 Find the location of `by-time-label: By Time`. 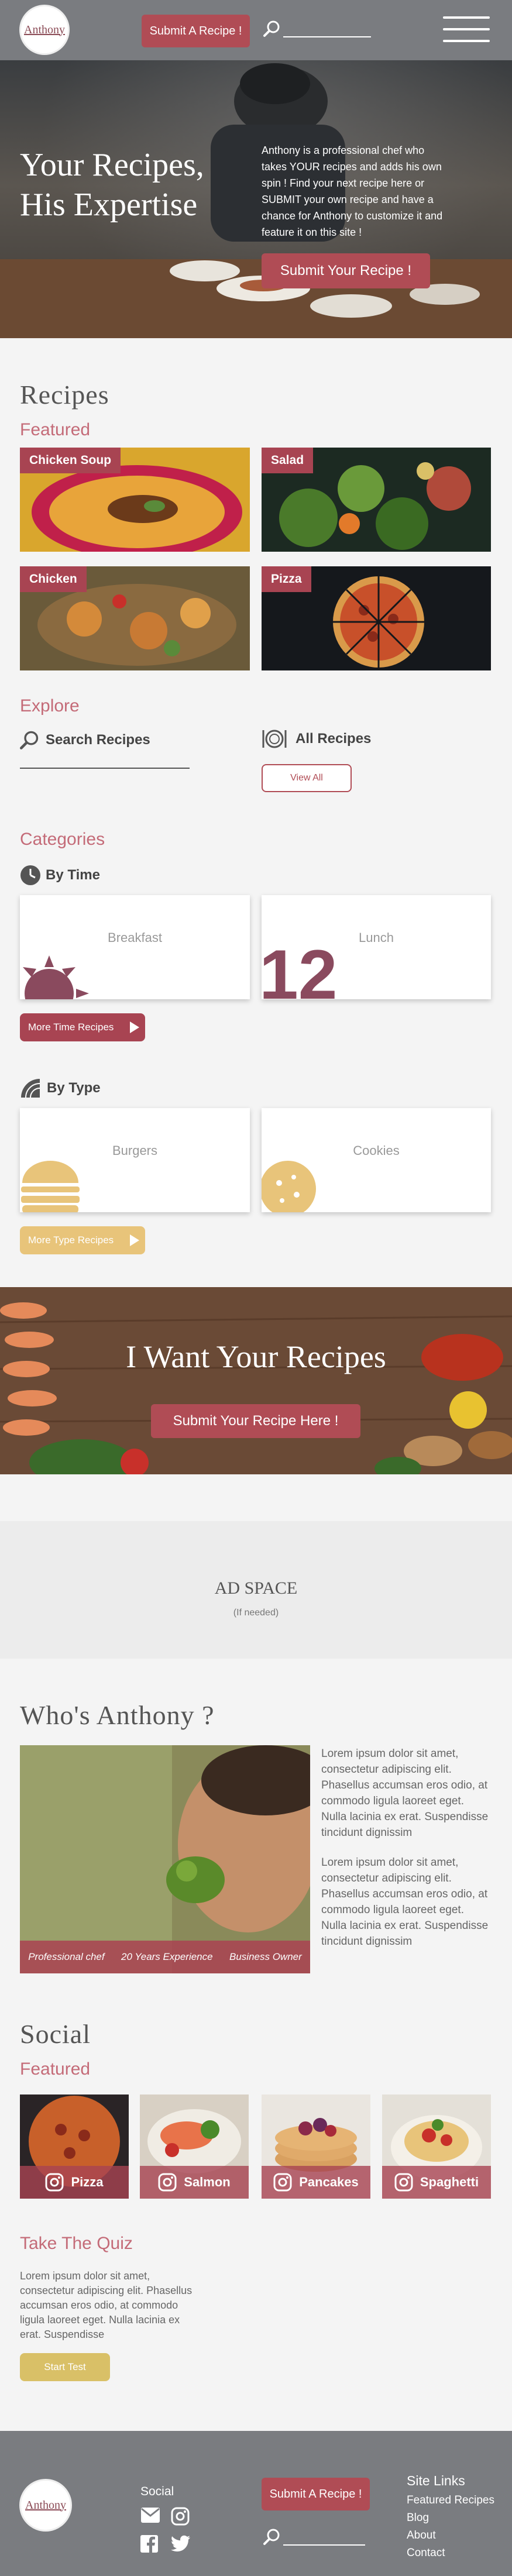

by-time-label: By Time is located at coordinates (60, 876).